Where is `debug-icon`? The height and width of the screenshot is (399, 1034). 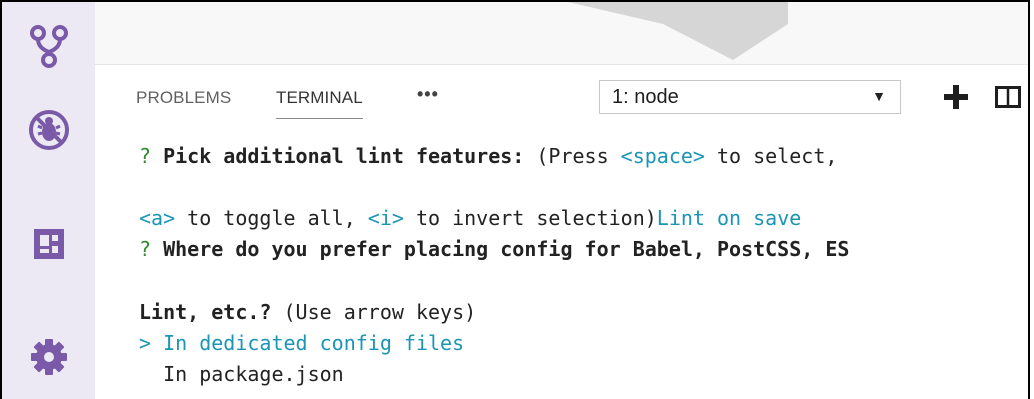 debug-icon is located at coordinates (48, 130).